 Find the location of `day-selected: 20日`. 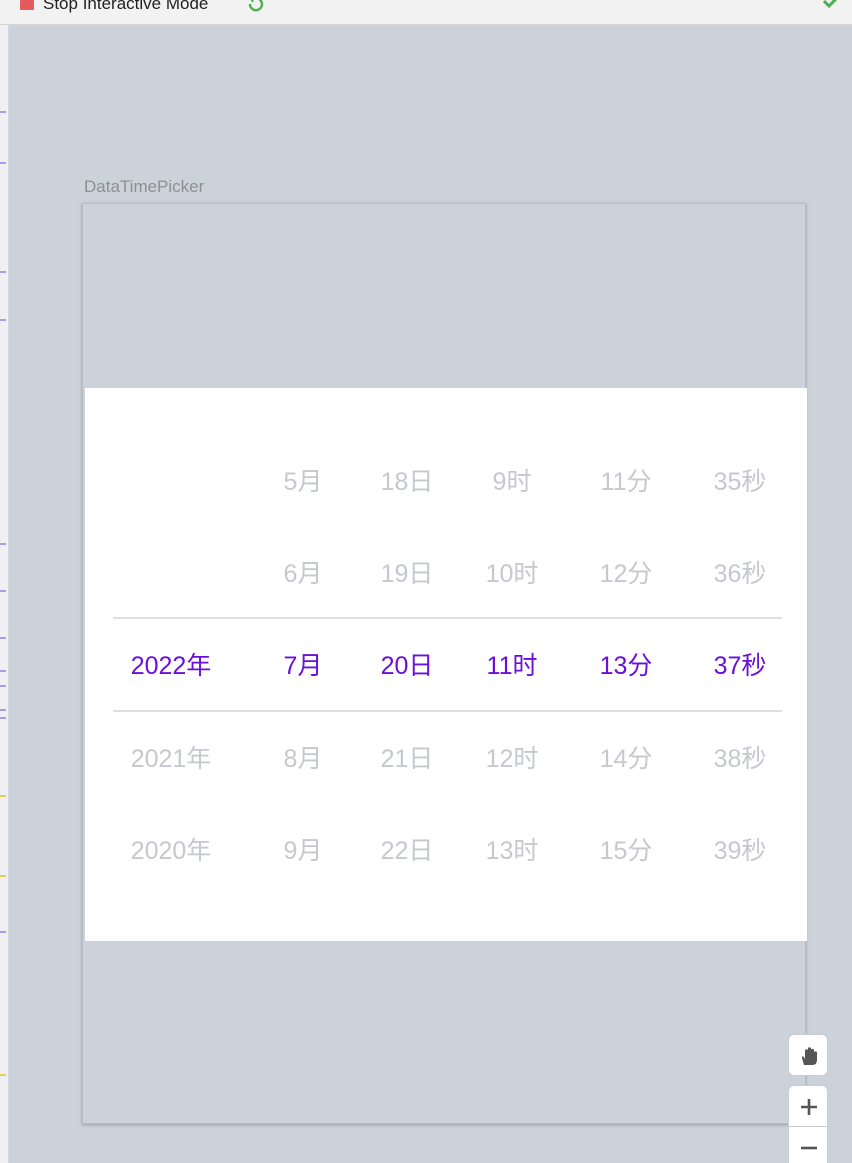

day-selected: 20日 is located at coordinates (407, 666).